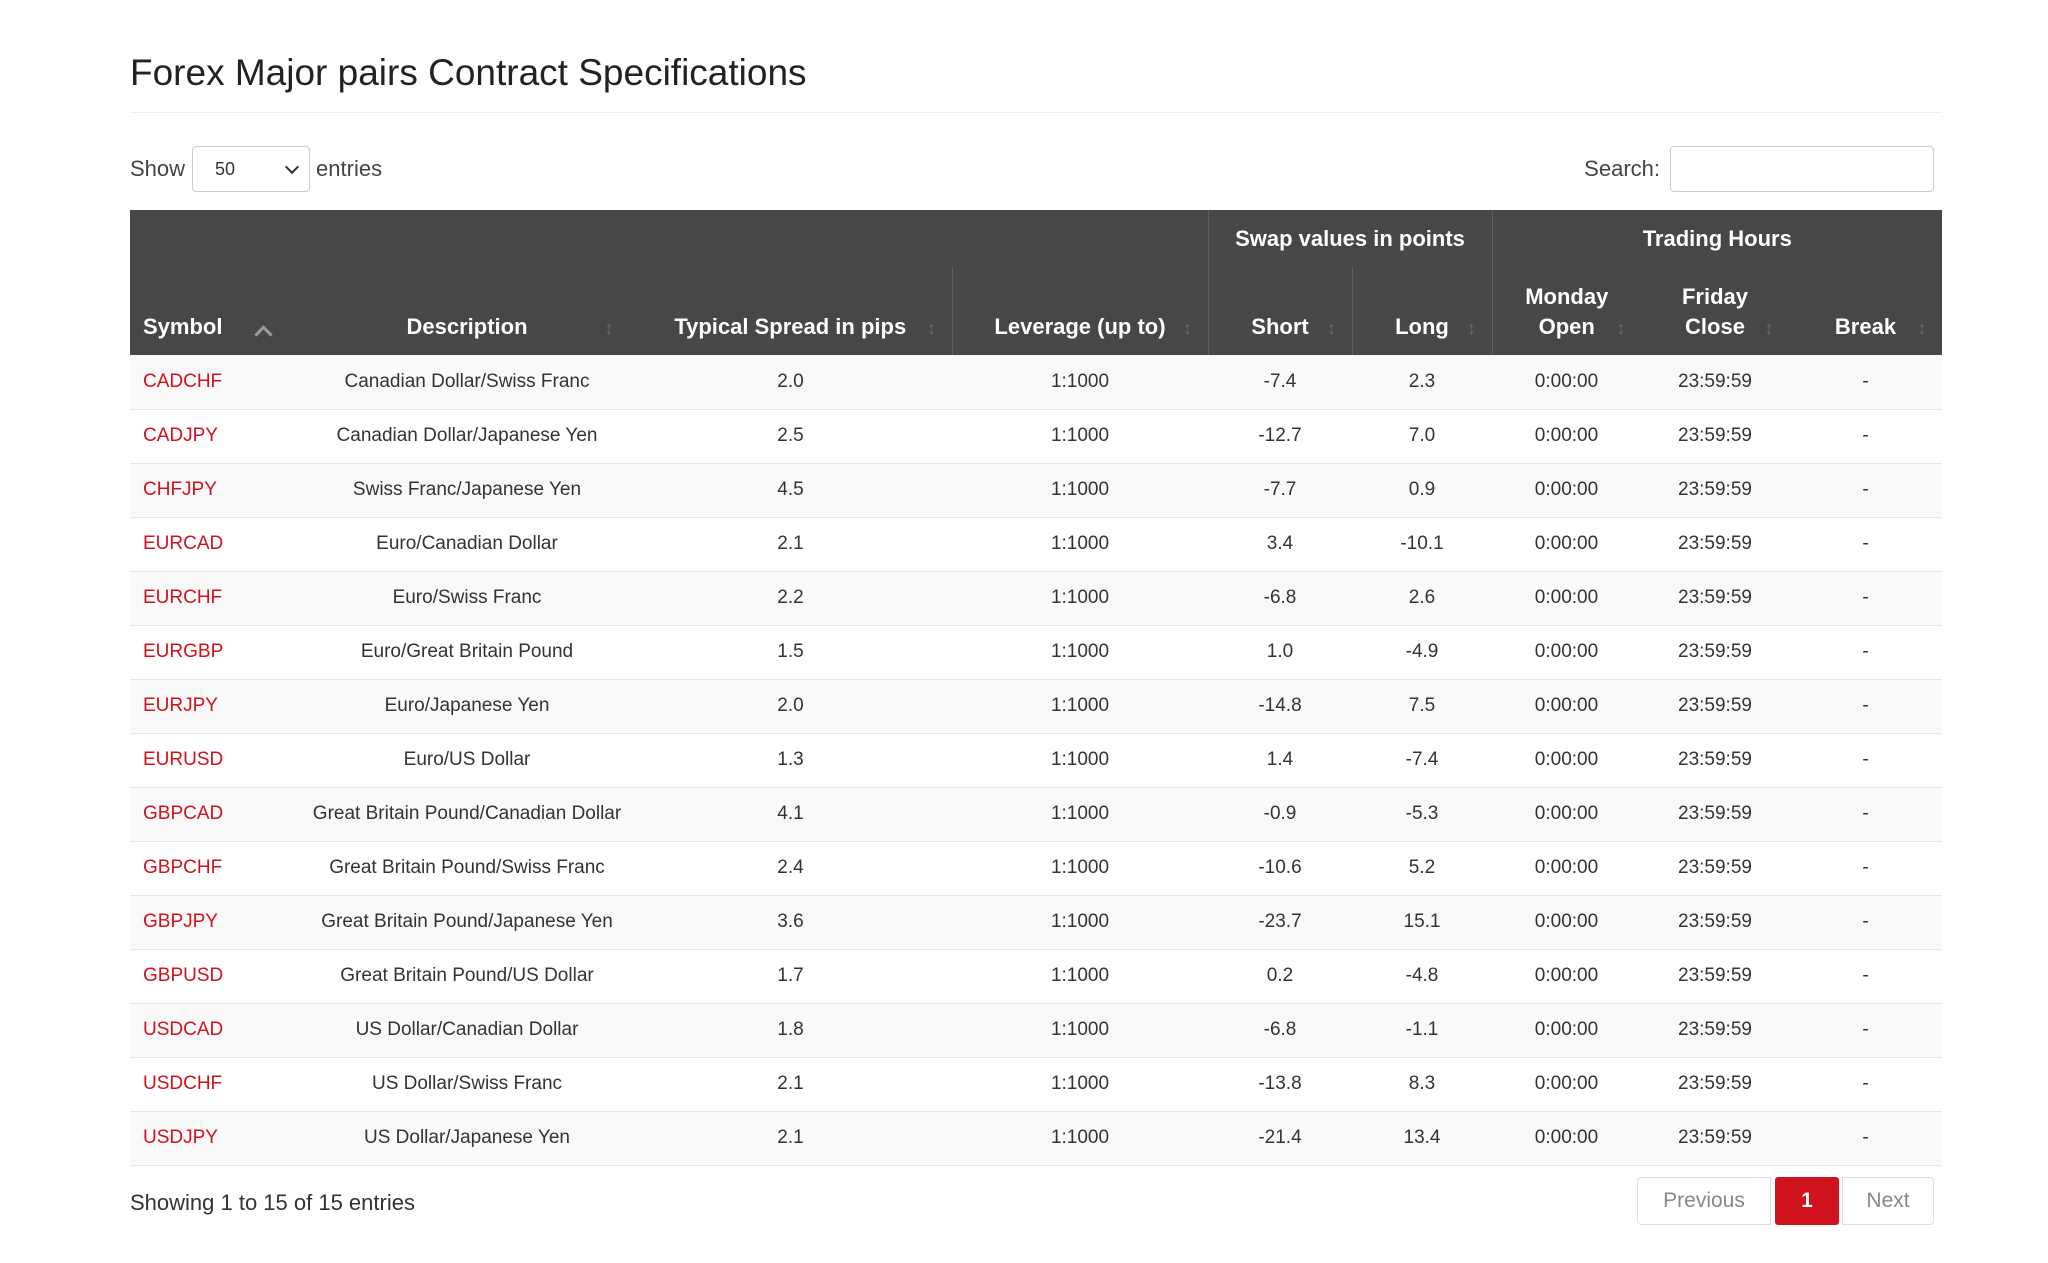 This screenshot has width=2048, height=1263. What do you see at coordinates (467, 1138) in the screenshot?
I see `cell-description: US Dollar/Japanese Yen` at bounding box center [467, 1138].